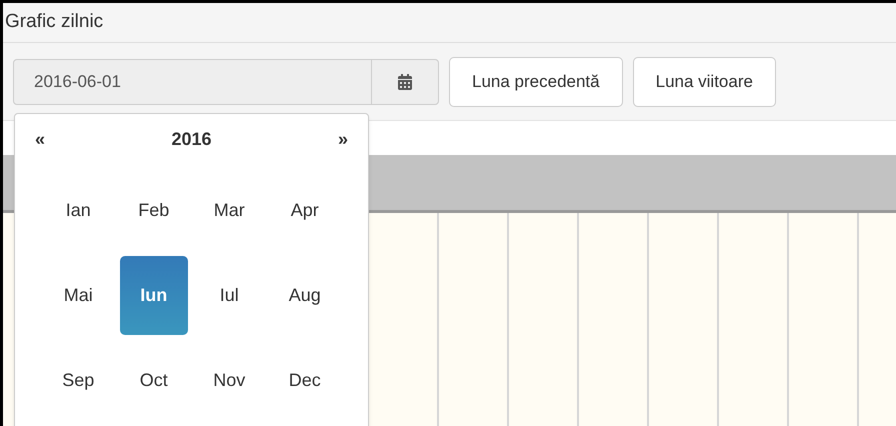  Describe the element at coordinates (40, 139) in the screenshot. I see `previous-year-button: «` at that location.